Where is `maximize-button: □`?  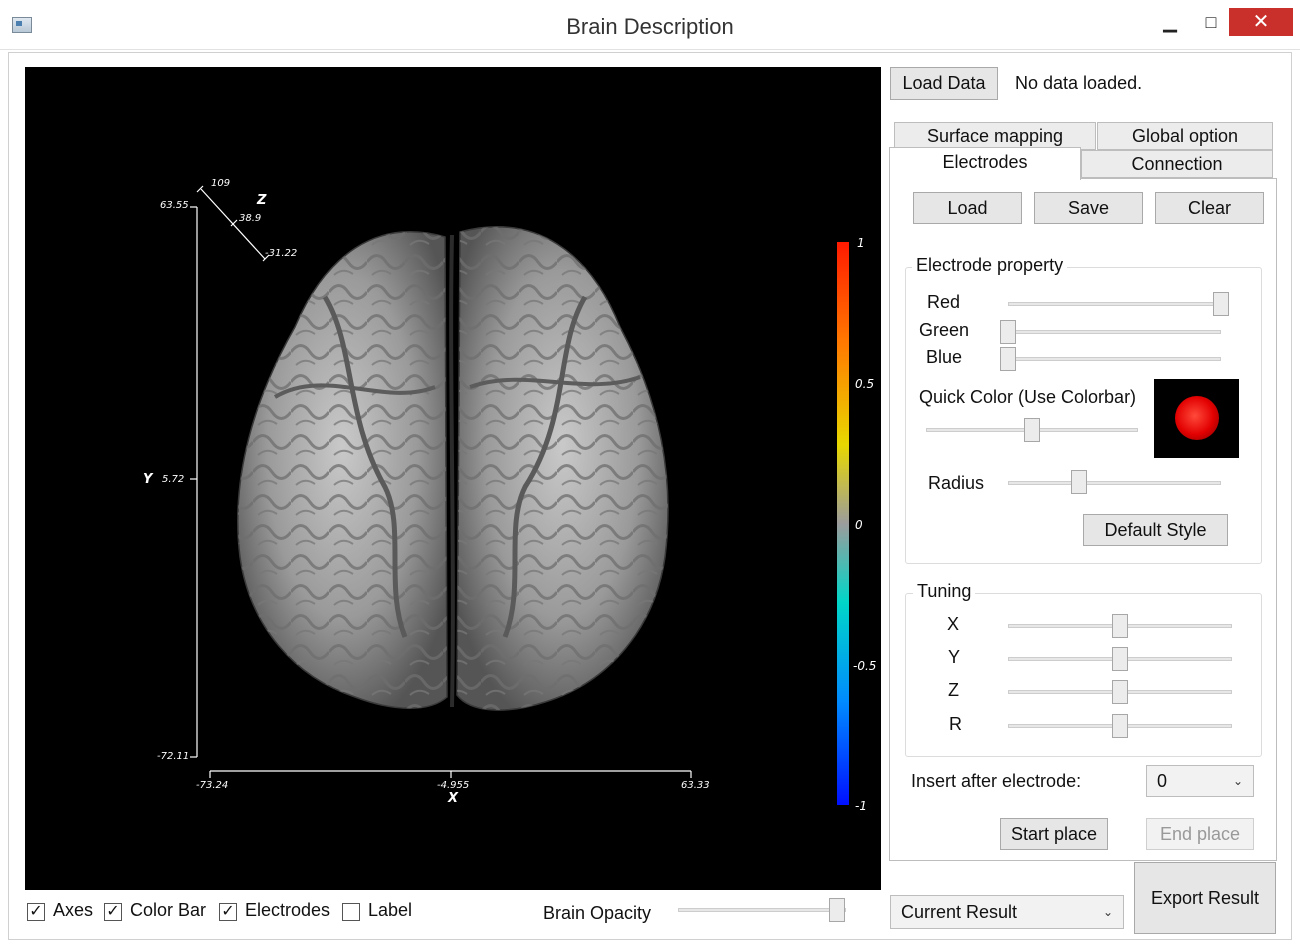
maximize-button: □ is located at coordinates (1211, 22).